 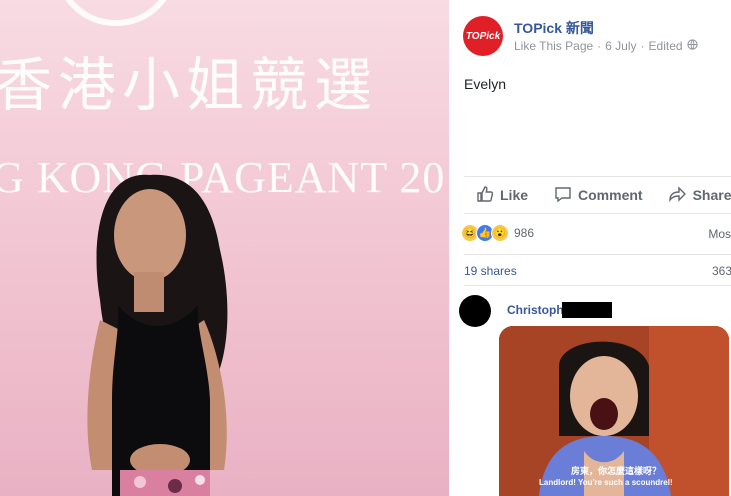 I want to click on comment-button: Comment, so click(x=598, y=195).